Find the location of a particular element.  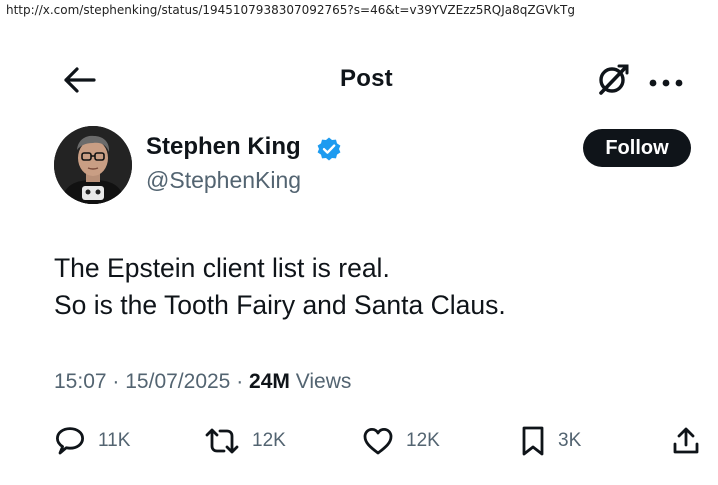

bookmark-button: 3K is located at coordinates (550, 441).